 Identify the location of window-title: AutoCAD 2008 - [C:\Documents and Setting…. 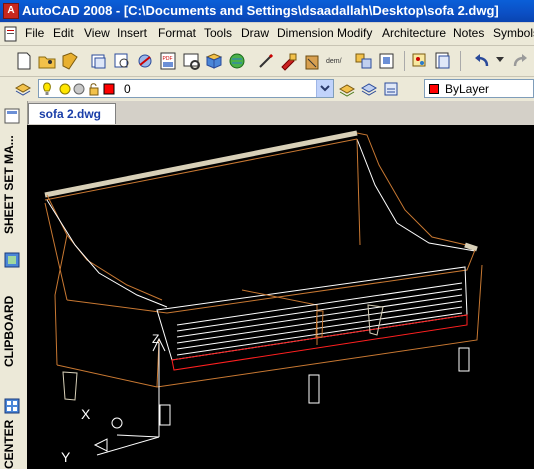
(260, 10).